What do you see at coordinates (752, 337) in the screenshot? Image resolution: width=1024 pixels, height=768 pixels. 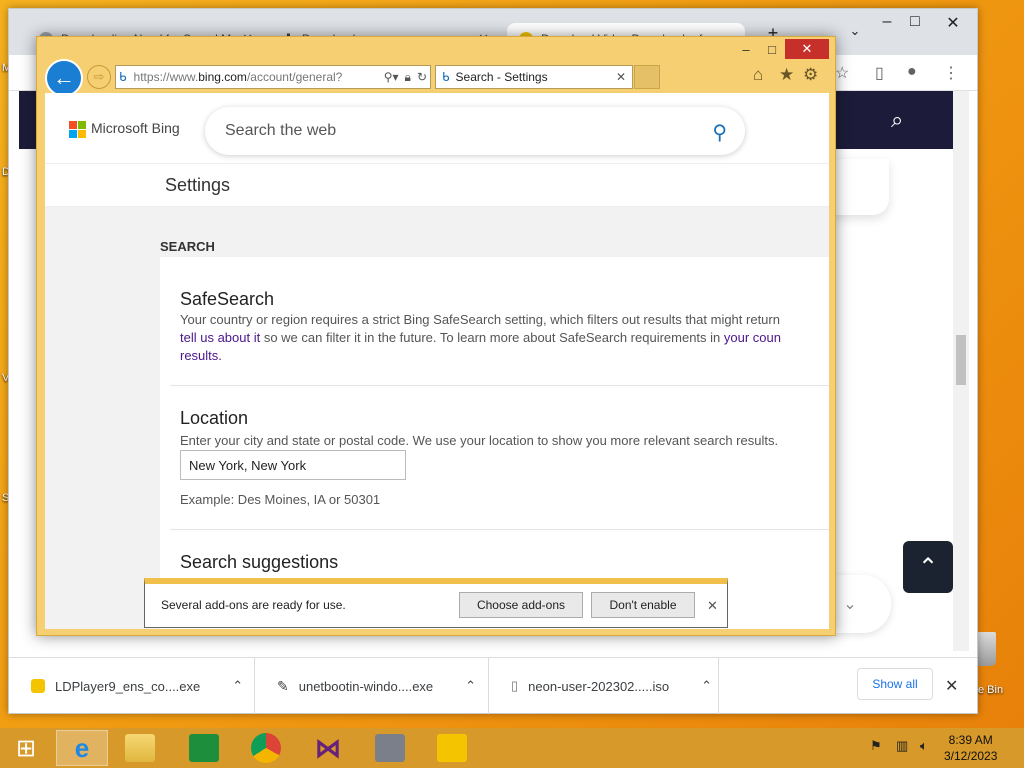 I see `country-link: your coun` at bounding box center [752, 337].